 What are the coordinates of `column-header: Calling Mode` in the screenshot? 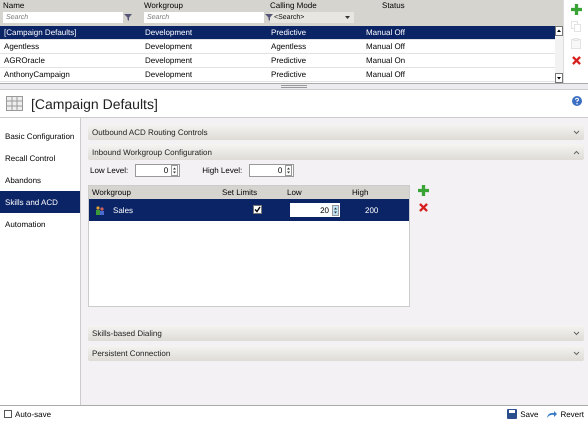 It's located at (294, 5).